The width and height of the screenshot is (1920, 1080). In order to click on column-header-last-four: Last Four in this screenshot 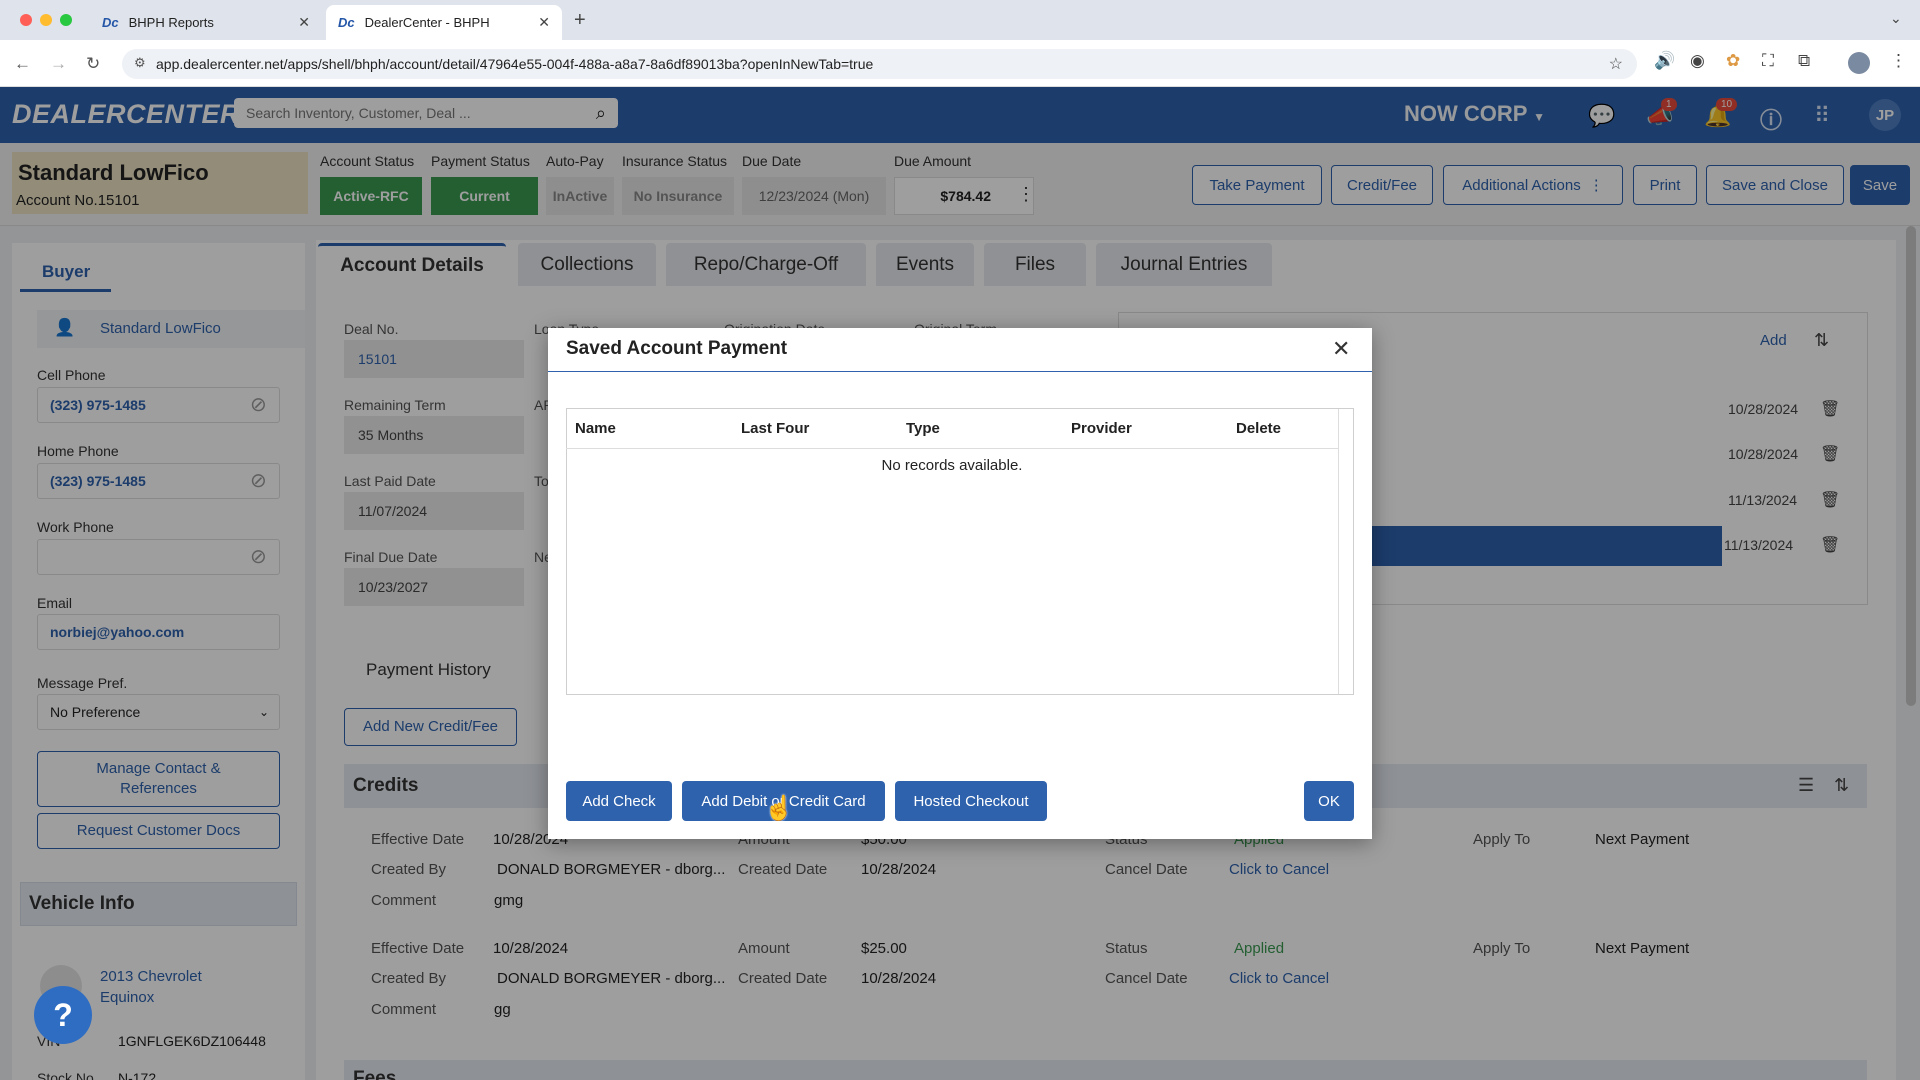, I will do `click(775, 428)`.